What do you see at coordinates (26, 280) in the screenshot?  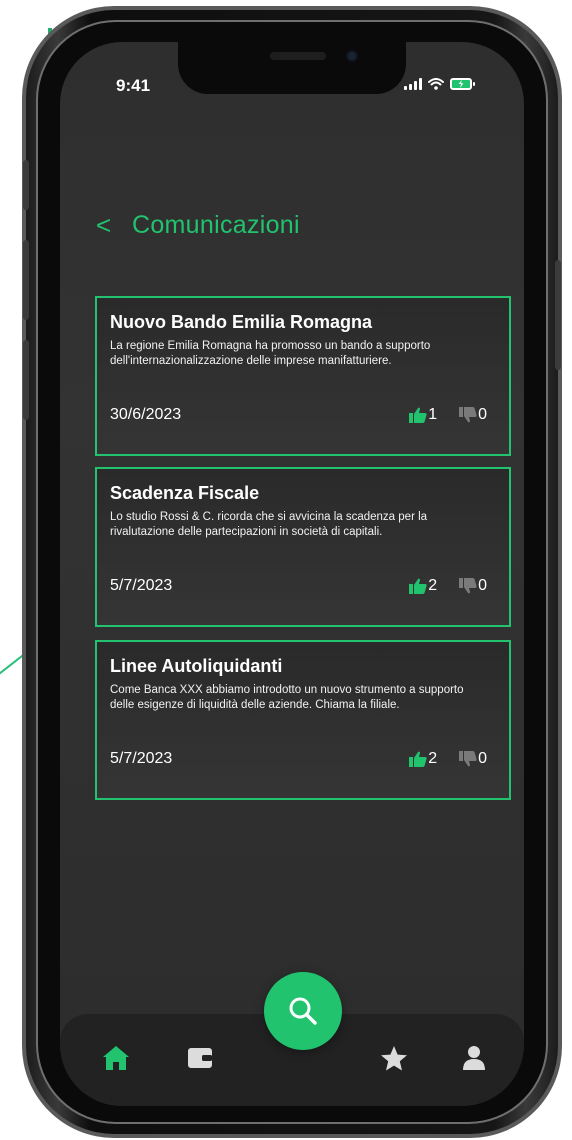 I see `volume-up-button` at bounding box center [26, 280].